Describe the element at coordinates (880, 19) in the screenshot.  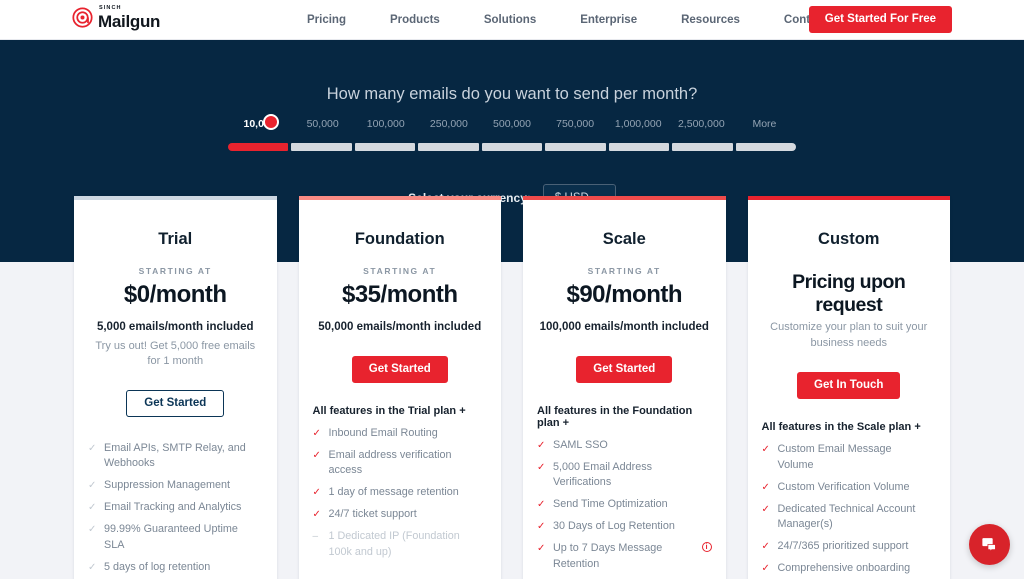
I see `get-started-for-free-button: Get Started For Free` at that location.